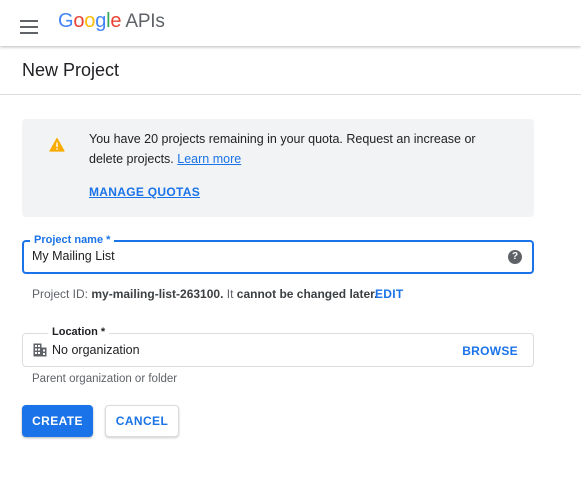  What do you see at coordinates (57, 421) in the screenshot?
I see `create-button: CREATE` at bounding box center [57, 421].